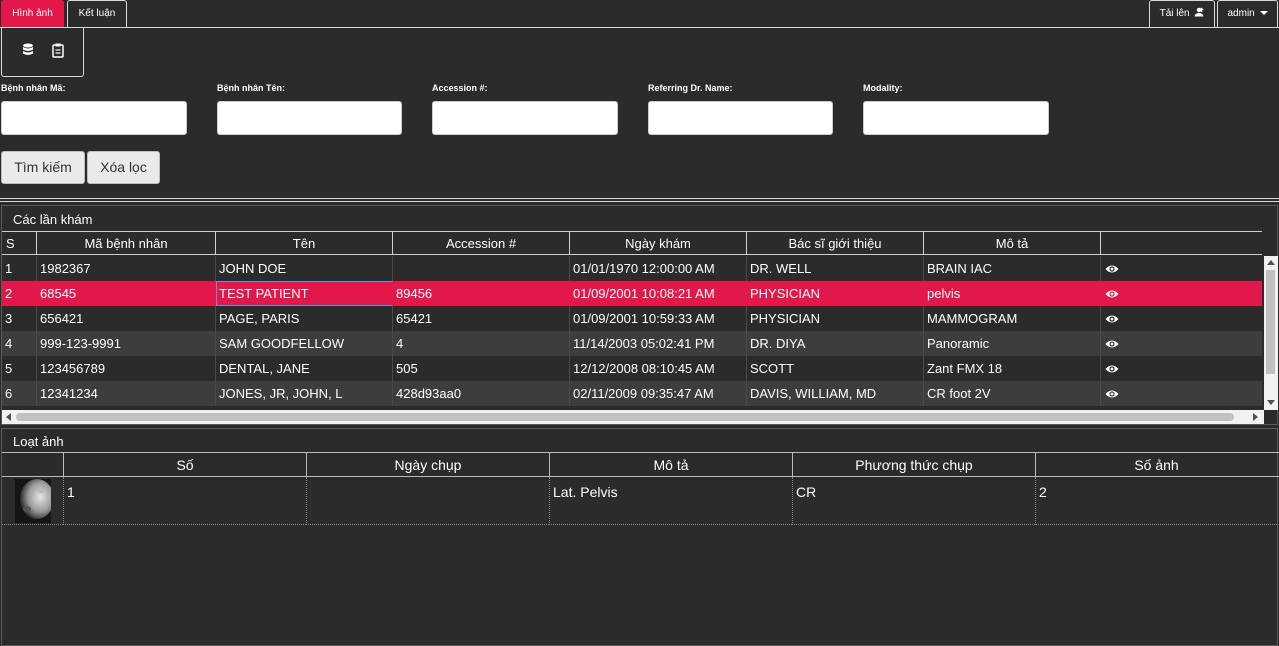  Describe the element at coordinates (1012, 293) in the screenshot. I see `cell-description: pelvis` at that location.